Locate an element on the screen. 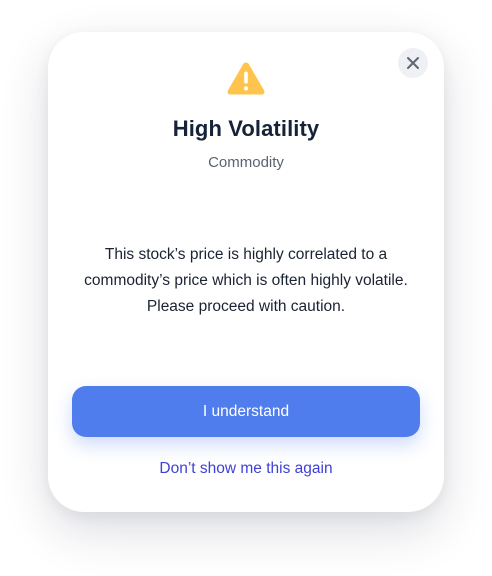 Image resolution: width=492 pixels, height=576 pixels. close-icon is located at coordinates (413, 63).